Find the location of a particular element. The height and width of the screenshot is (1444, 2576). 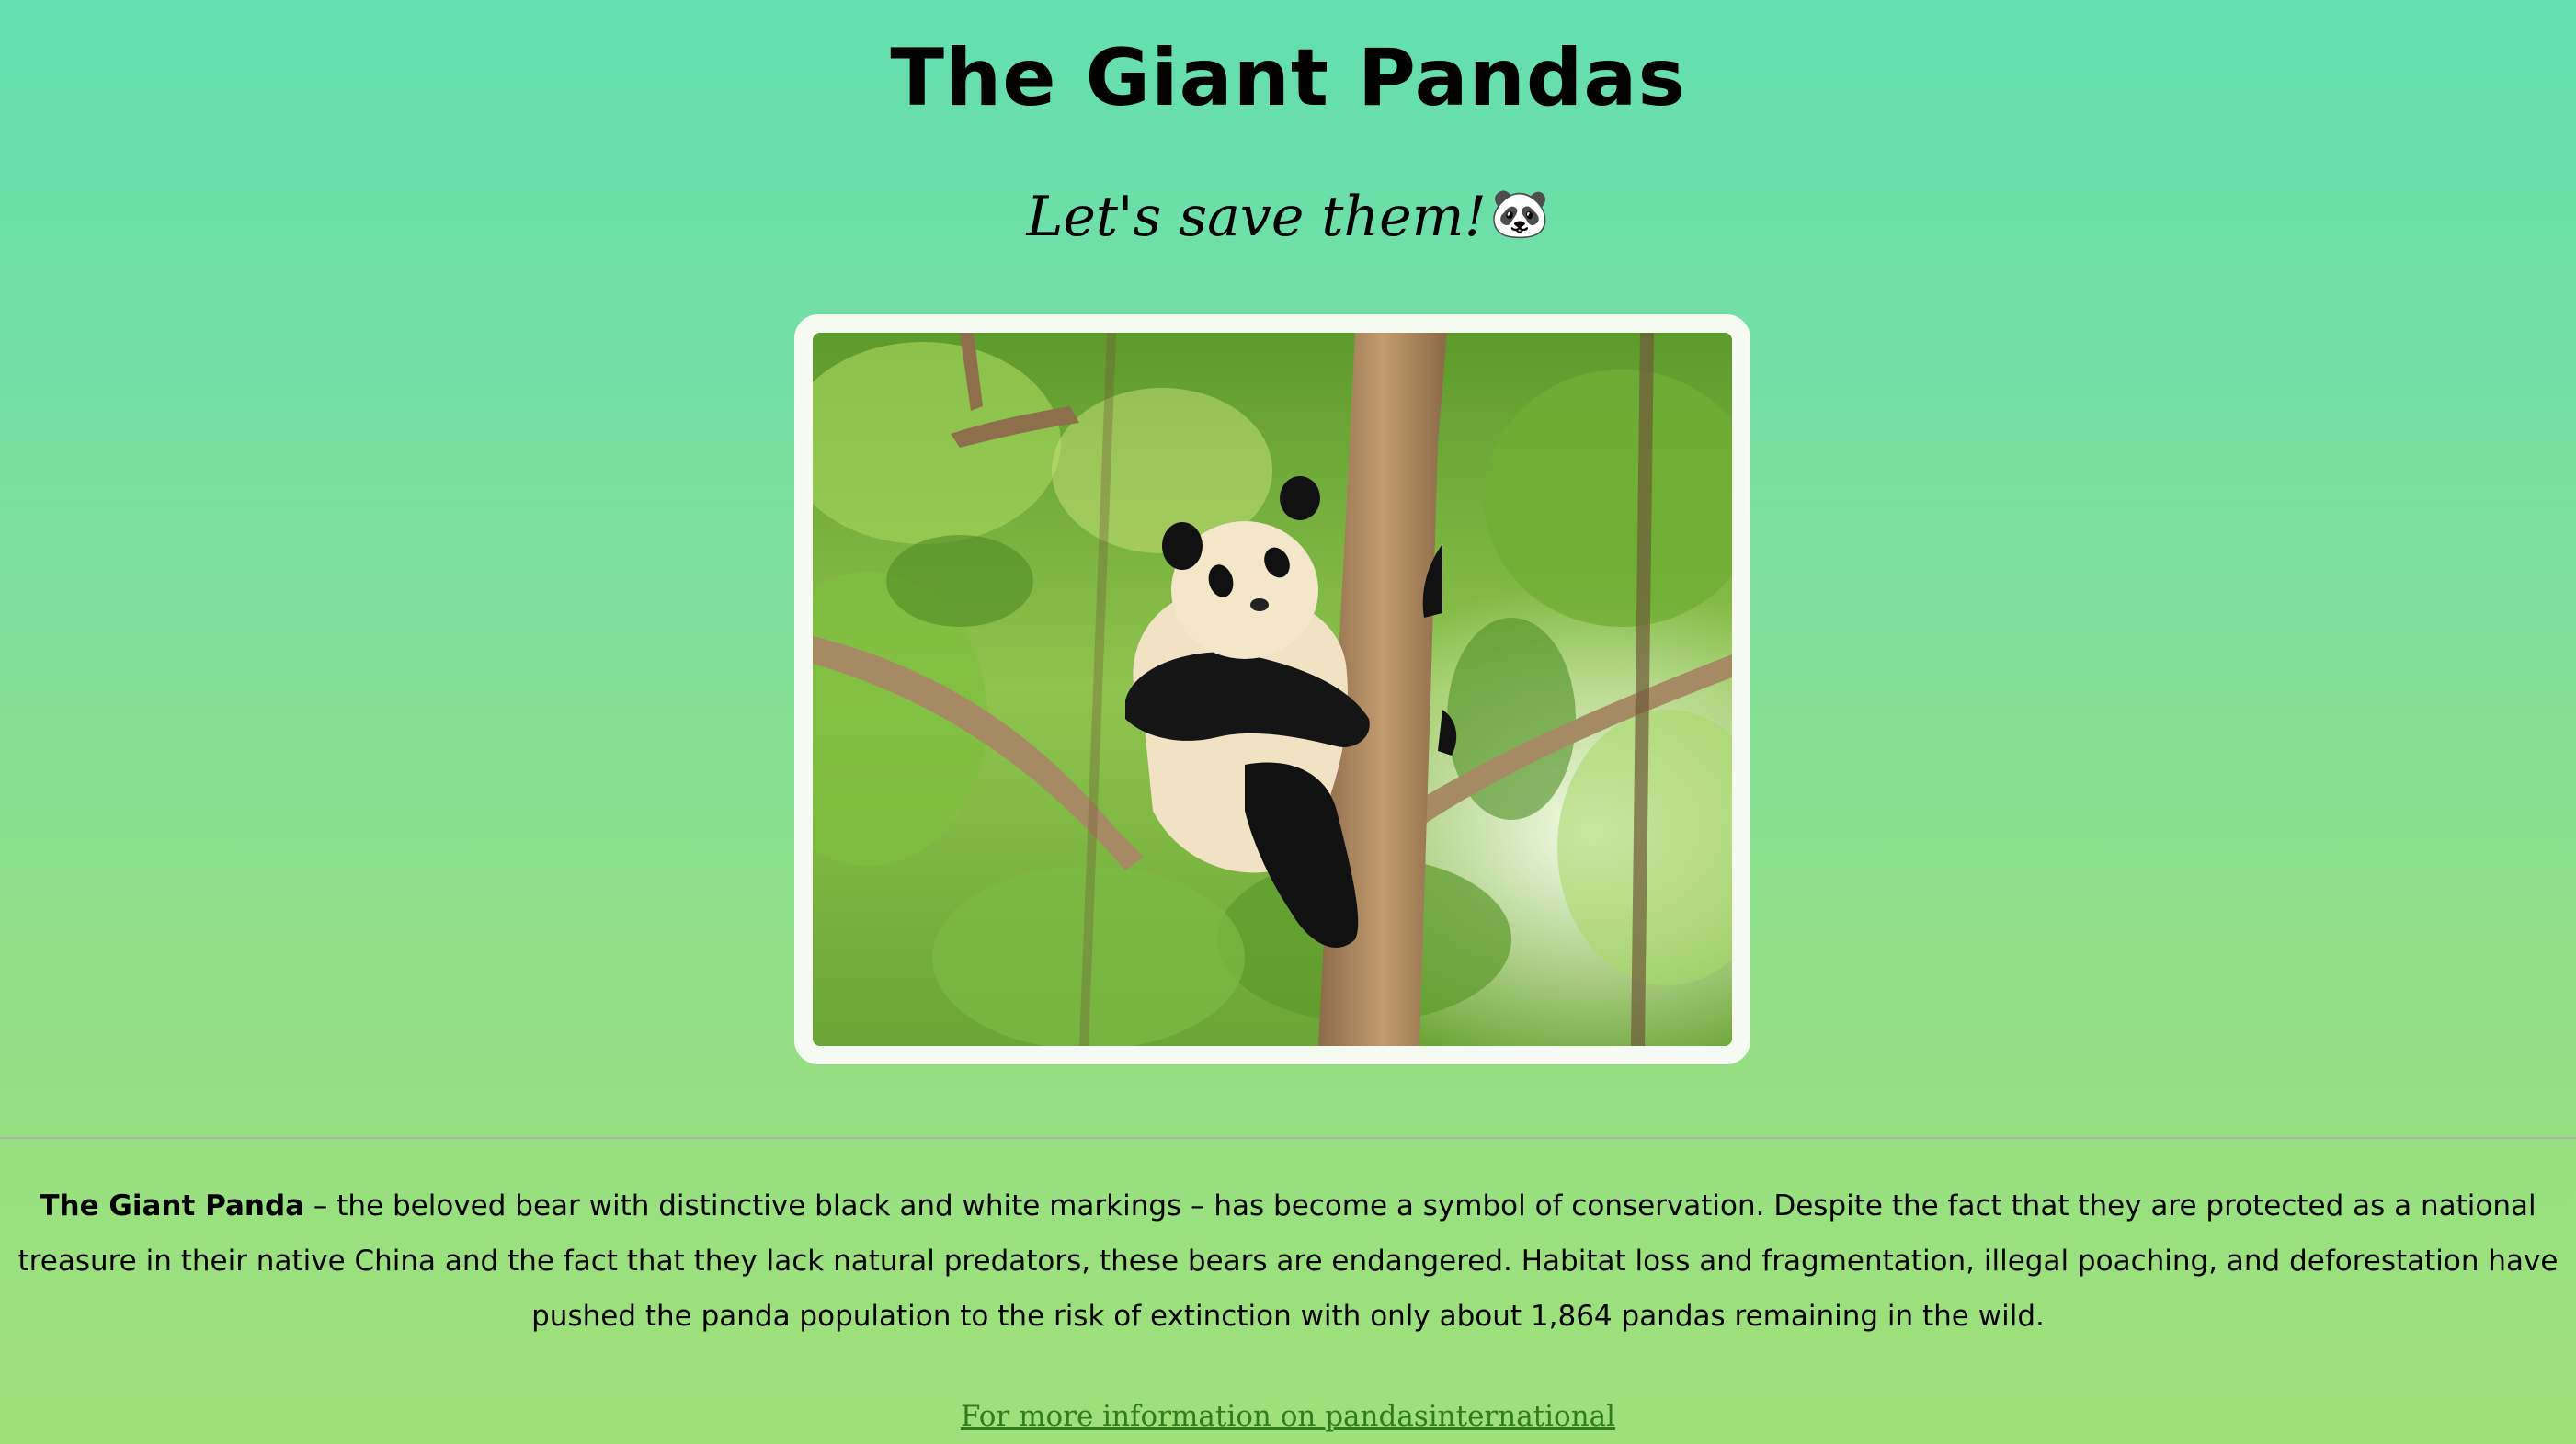

page-subtitle: Let's save them!🐼 is located at coordinates (1288, 215).